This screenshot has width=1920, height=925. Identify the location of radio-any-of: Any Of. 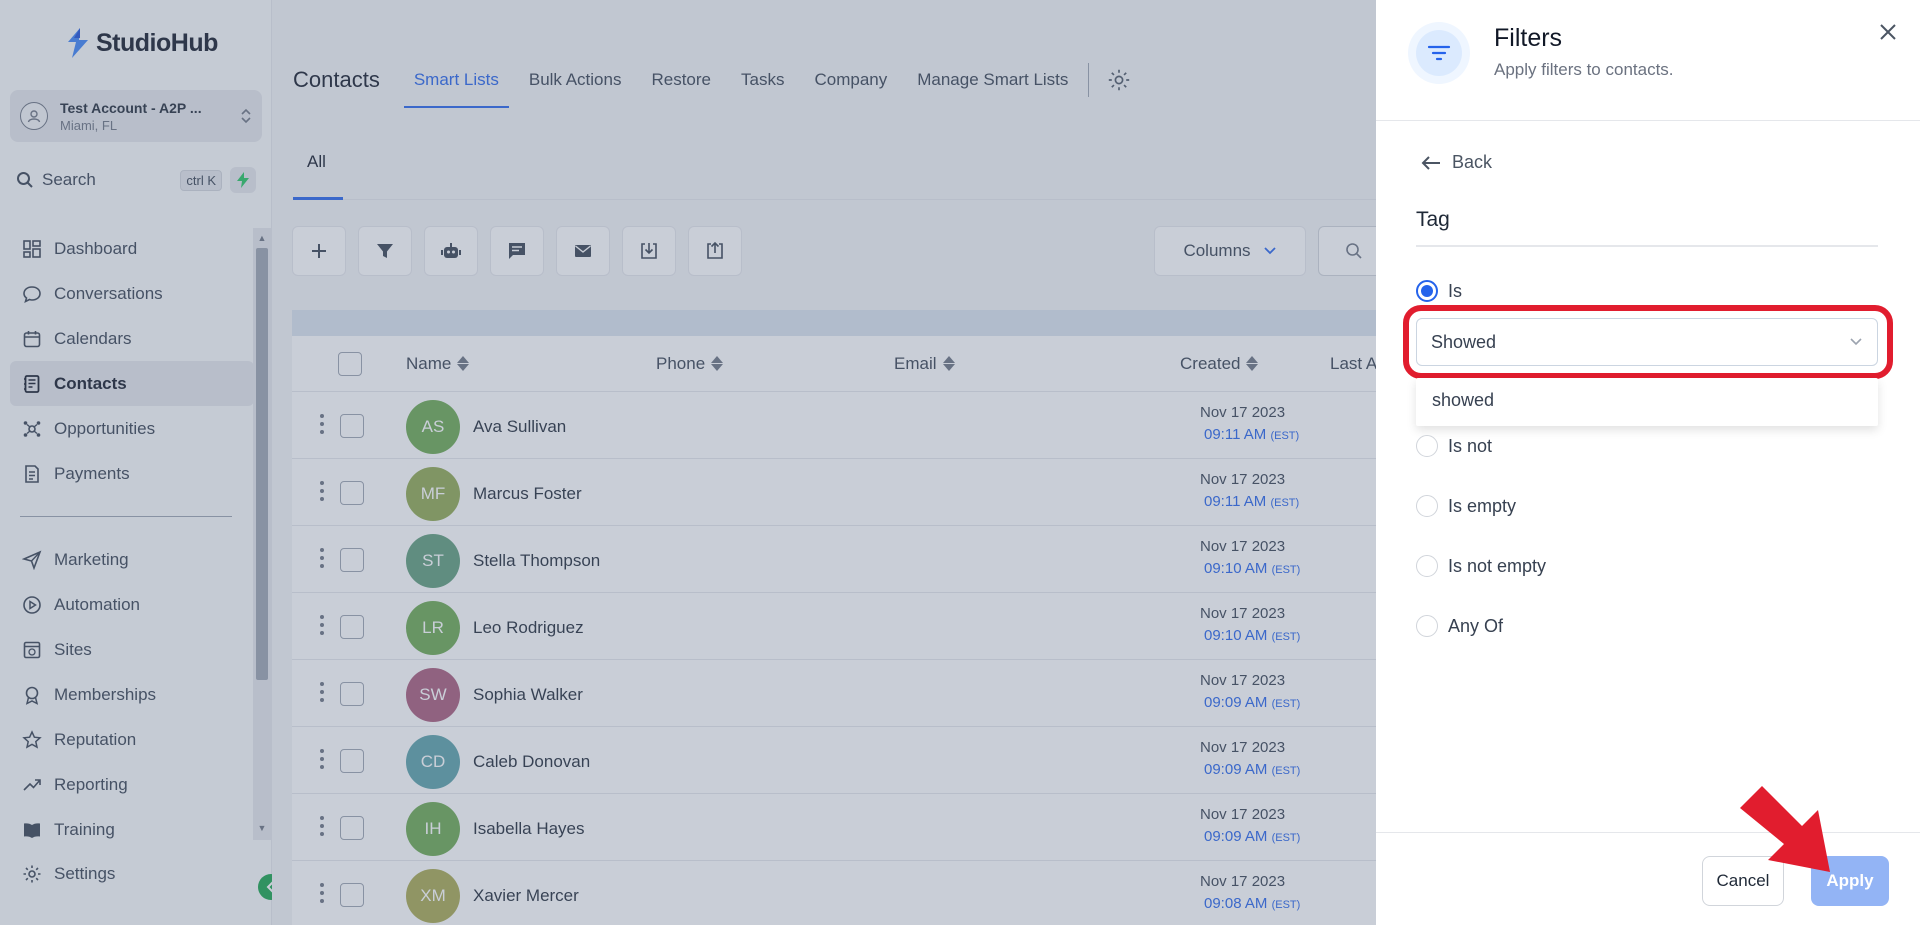
(1459, 626).